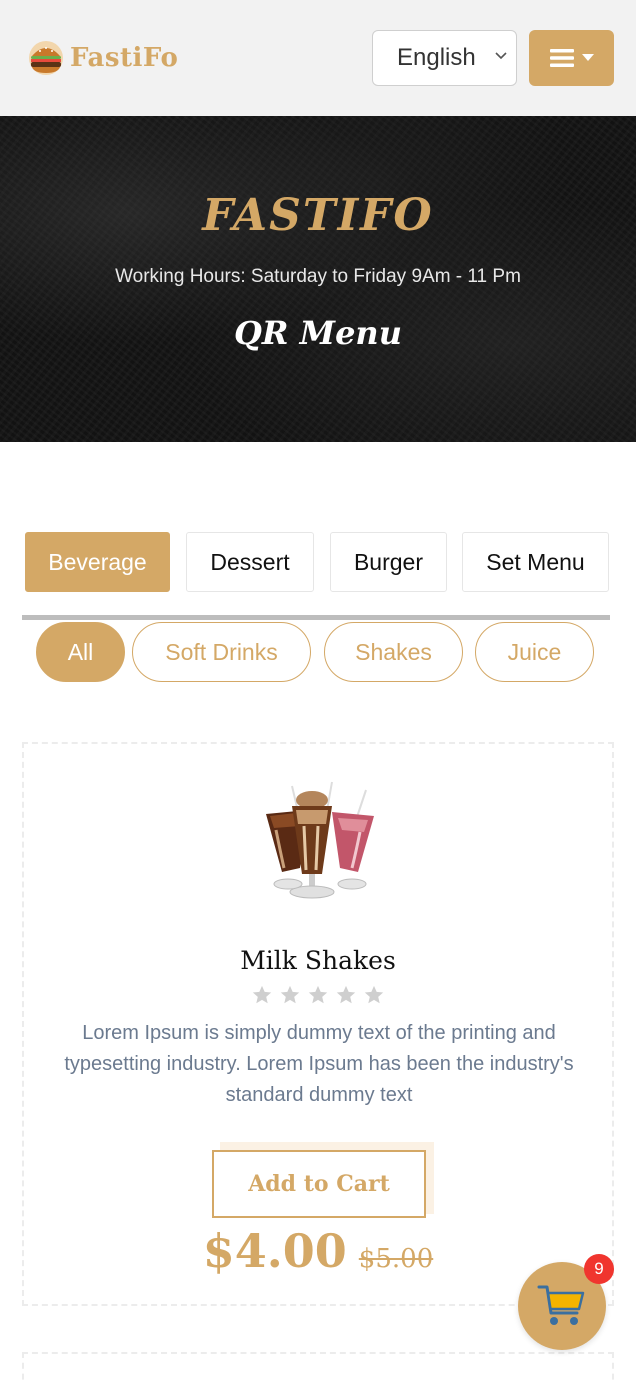 This screenshot has height=1380, width=636. I want to click on old-price: $5.00, so click(396, 1259).